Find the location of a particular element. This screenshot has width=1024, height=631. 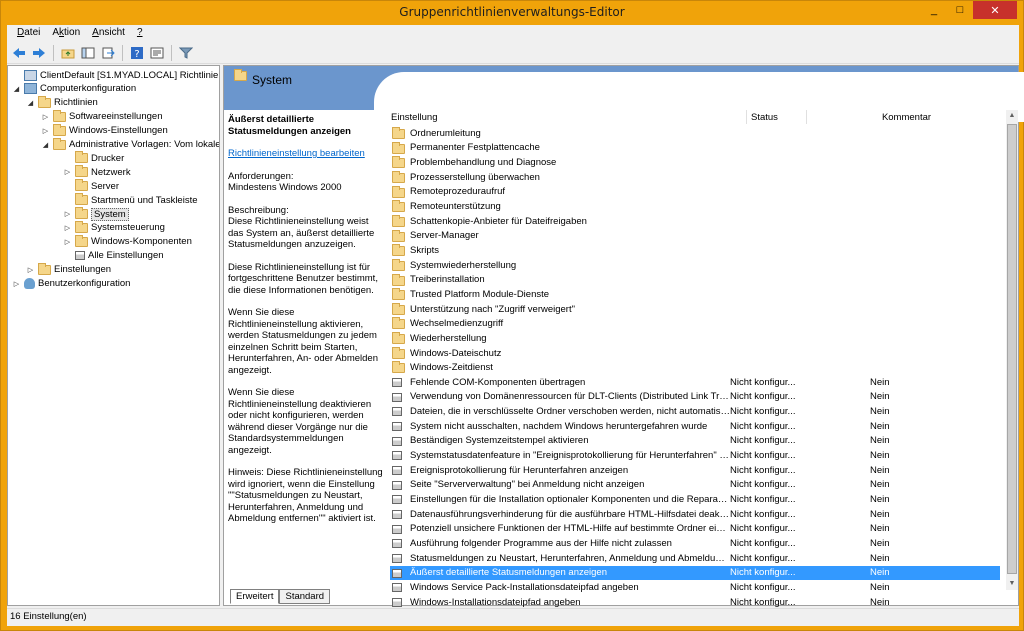

tree-node: Drucker is located at coordinates (93, 158).